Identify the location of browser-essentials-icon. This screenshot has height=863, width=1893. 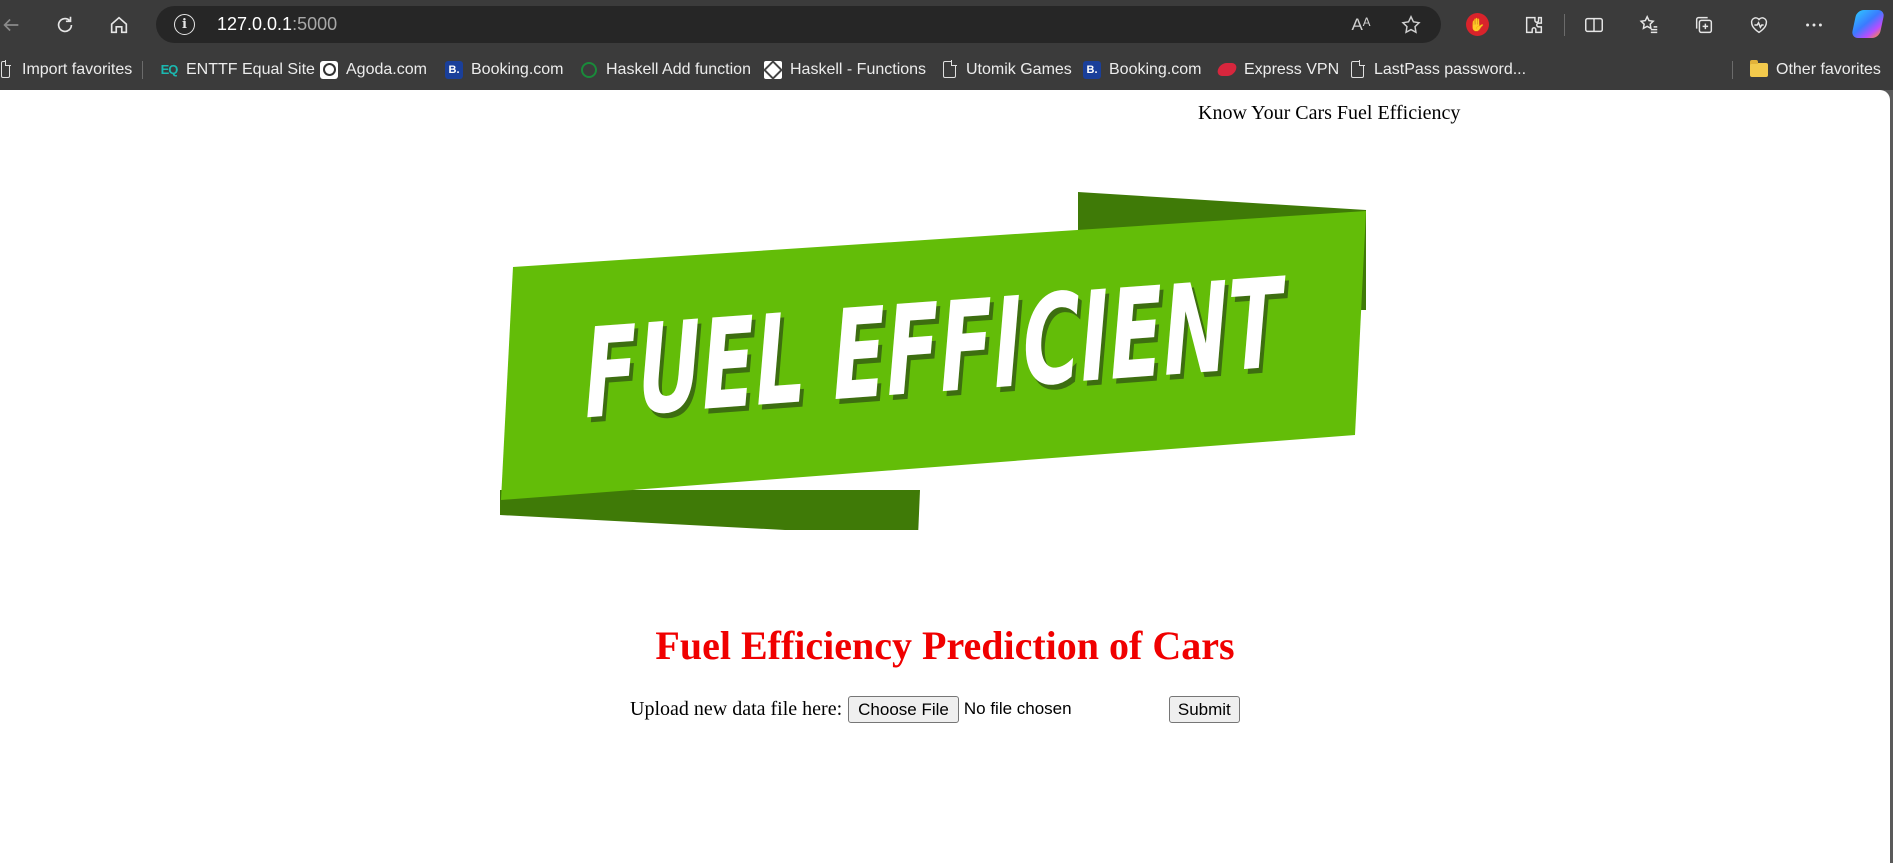
(1759, 25).